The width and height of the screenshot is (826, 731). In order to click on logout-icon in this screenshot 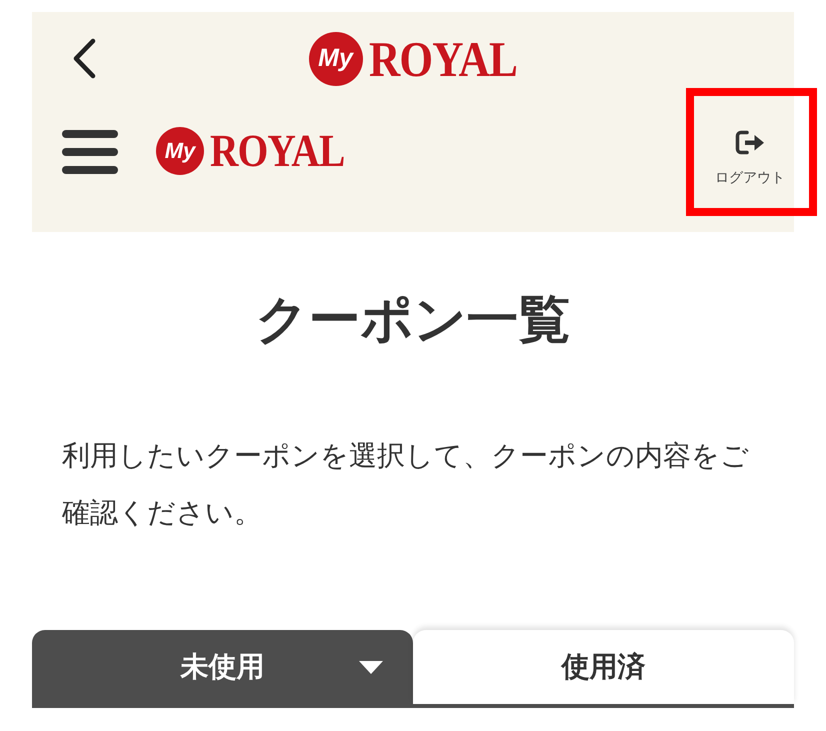, I will do `click(750, 142)`.